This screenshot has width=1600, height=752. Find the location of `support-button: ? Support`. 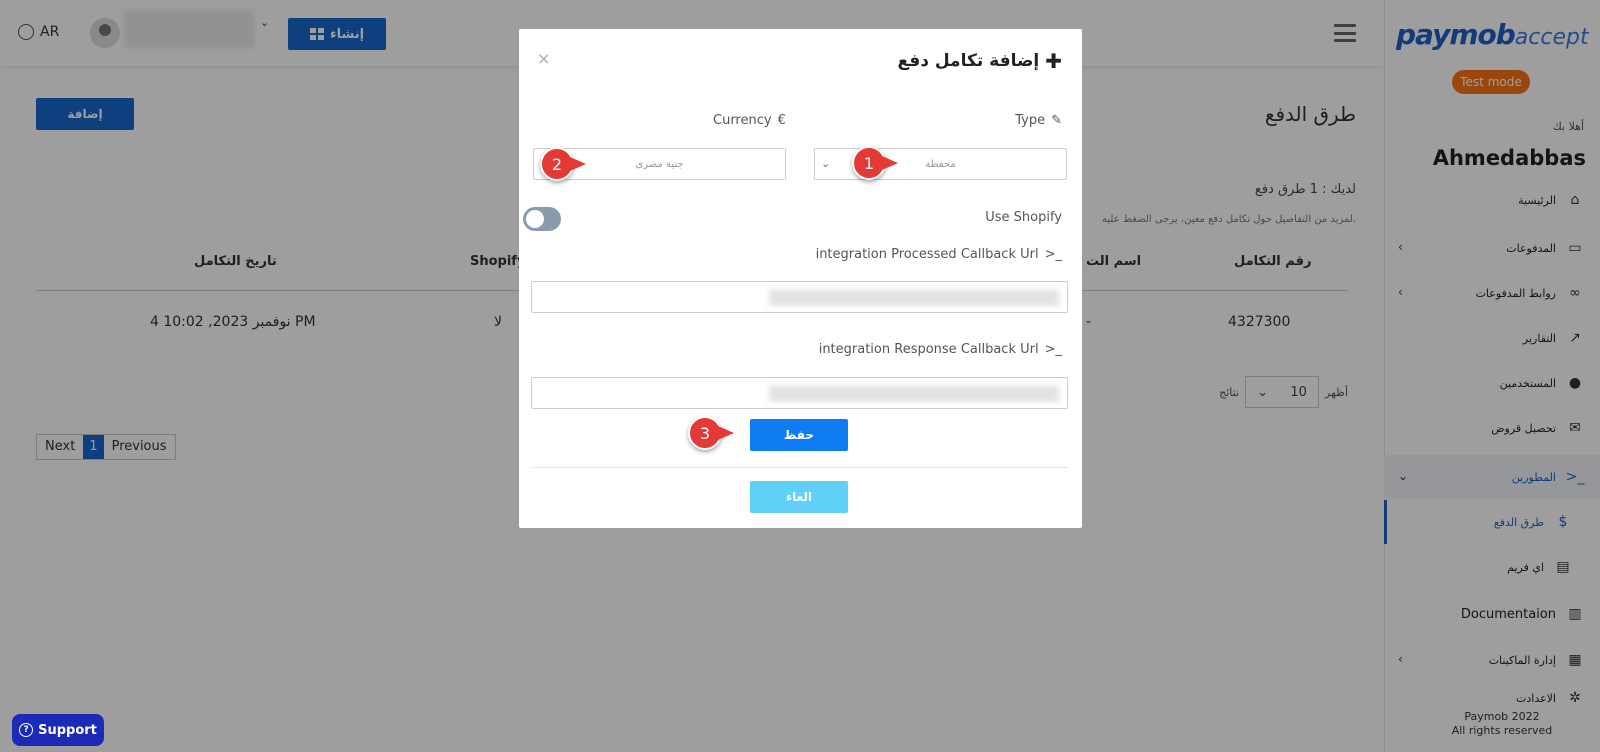

support-button: ? Support is located at coordinates (58, 730).